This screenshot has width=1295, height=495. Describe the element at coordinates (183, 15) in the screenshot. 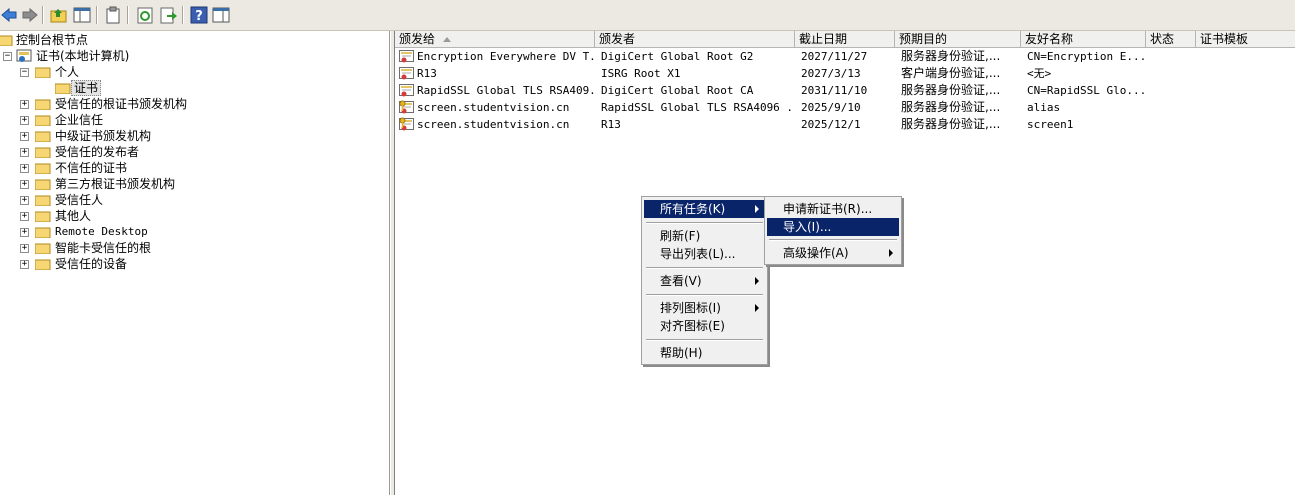

I see `toolbar-separator` at that location.